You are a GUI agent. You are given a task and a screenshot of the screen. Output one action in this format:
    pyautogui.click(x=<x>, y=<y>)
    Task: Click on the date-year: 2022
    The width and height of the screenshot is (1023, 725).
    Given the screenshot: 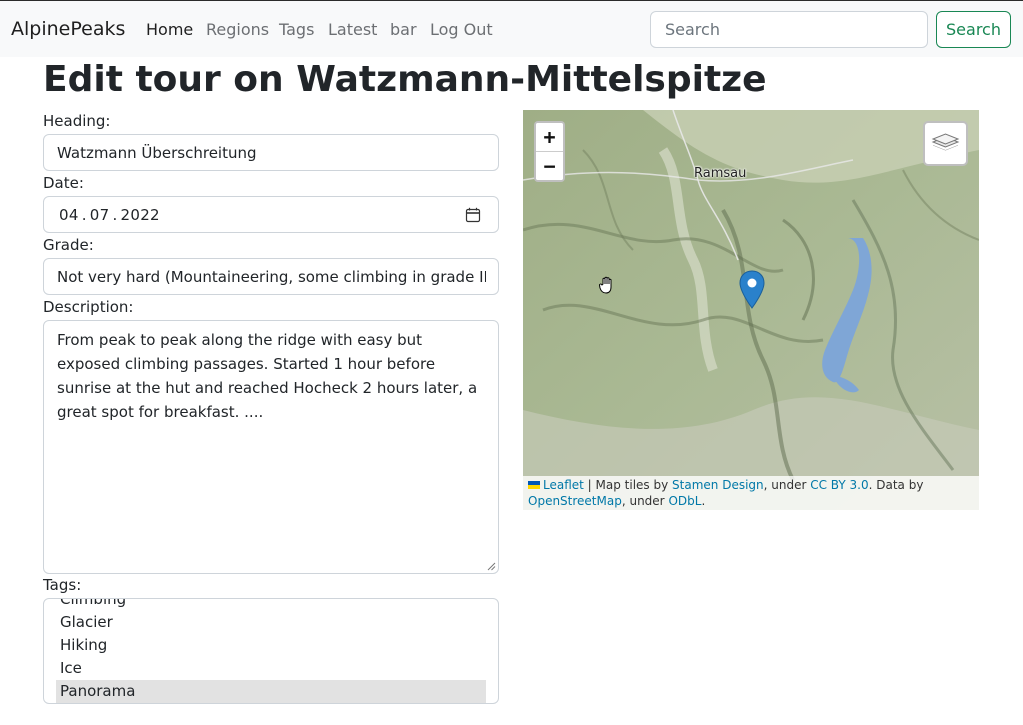 What is the action you would take?
    pyautogui.click(x=140, y=215)
    